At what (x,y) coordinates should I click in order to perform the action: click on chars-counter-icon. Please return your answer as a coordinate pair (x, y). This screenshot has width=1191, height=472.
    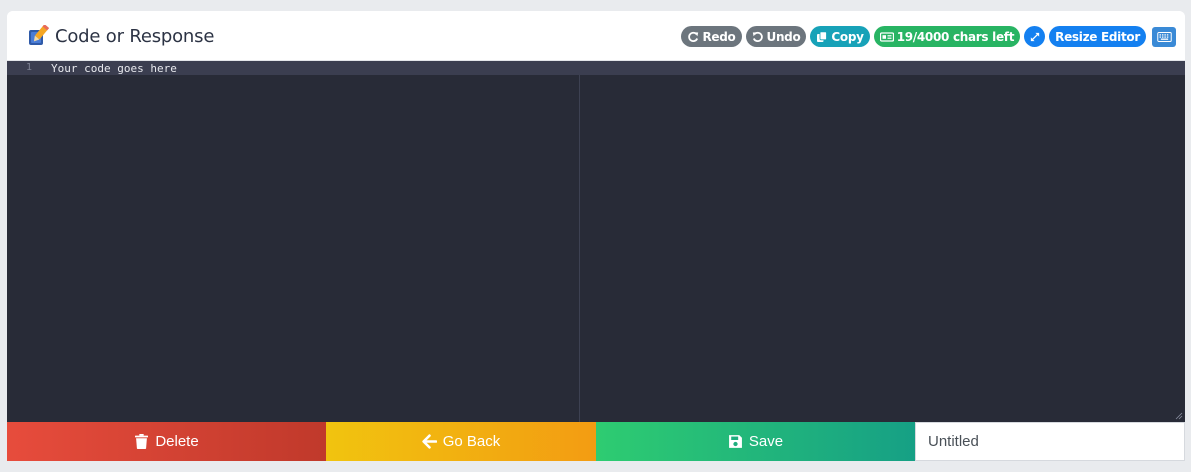
    Looking at the image, I should click on (886, 36).